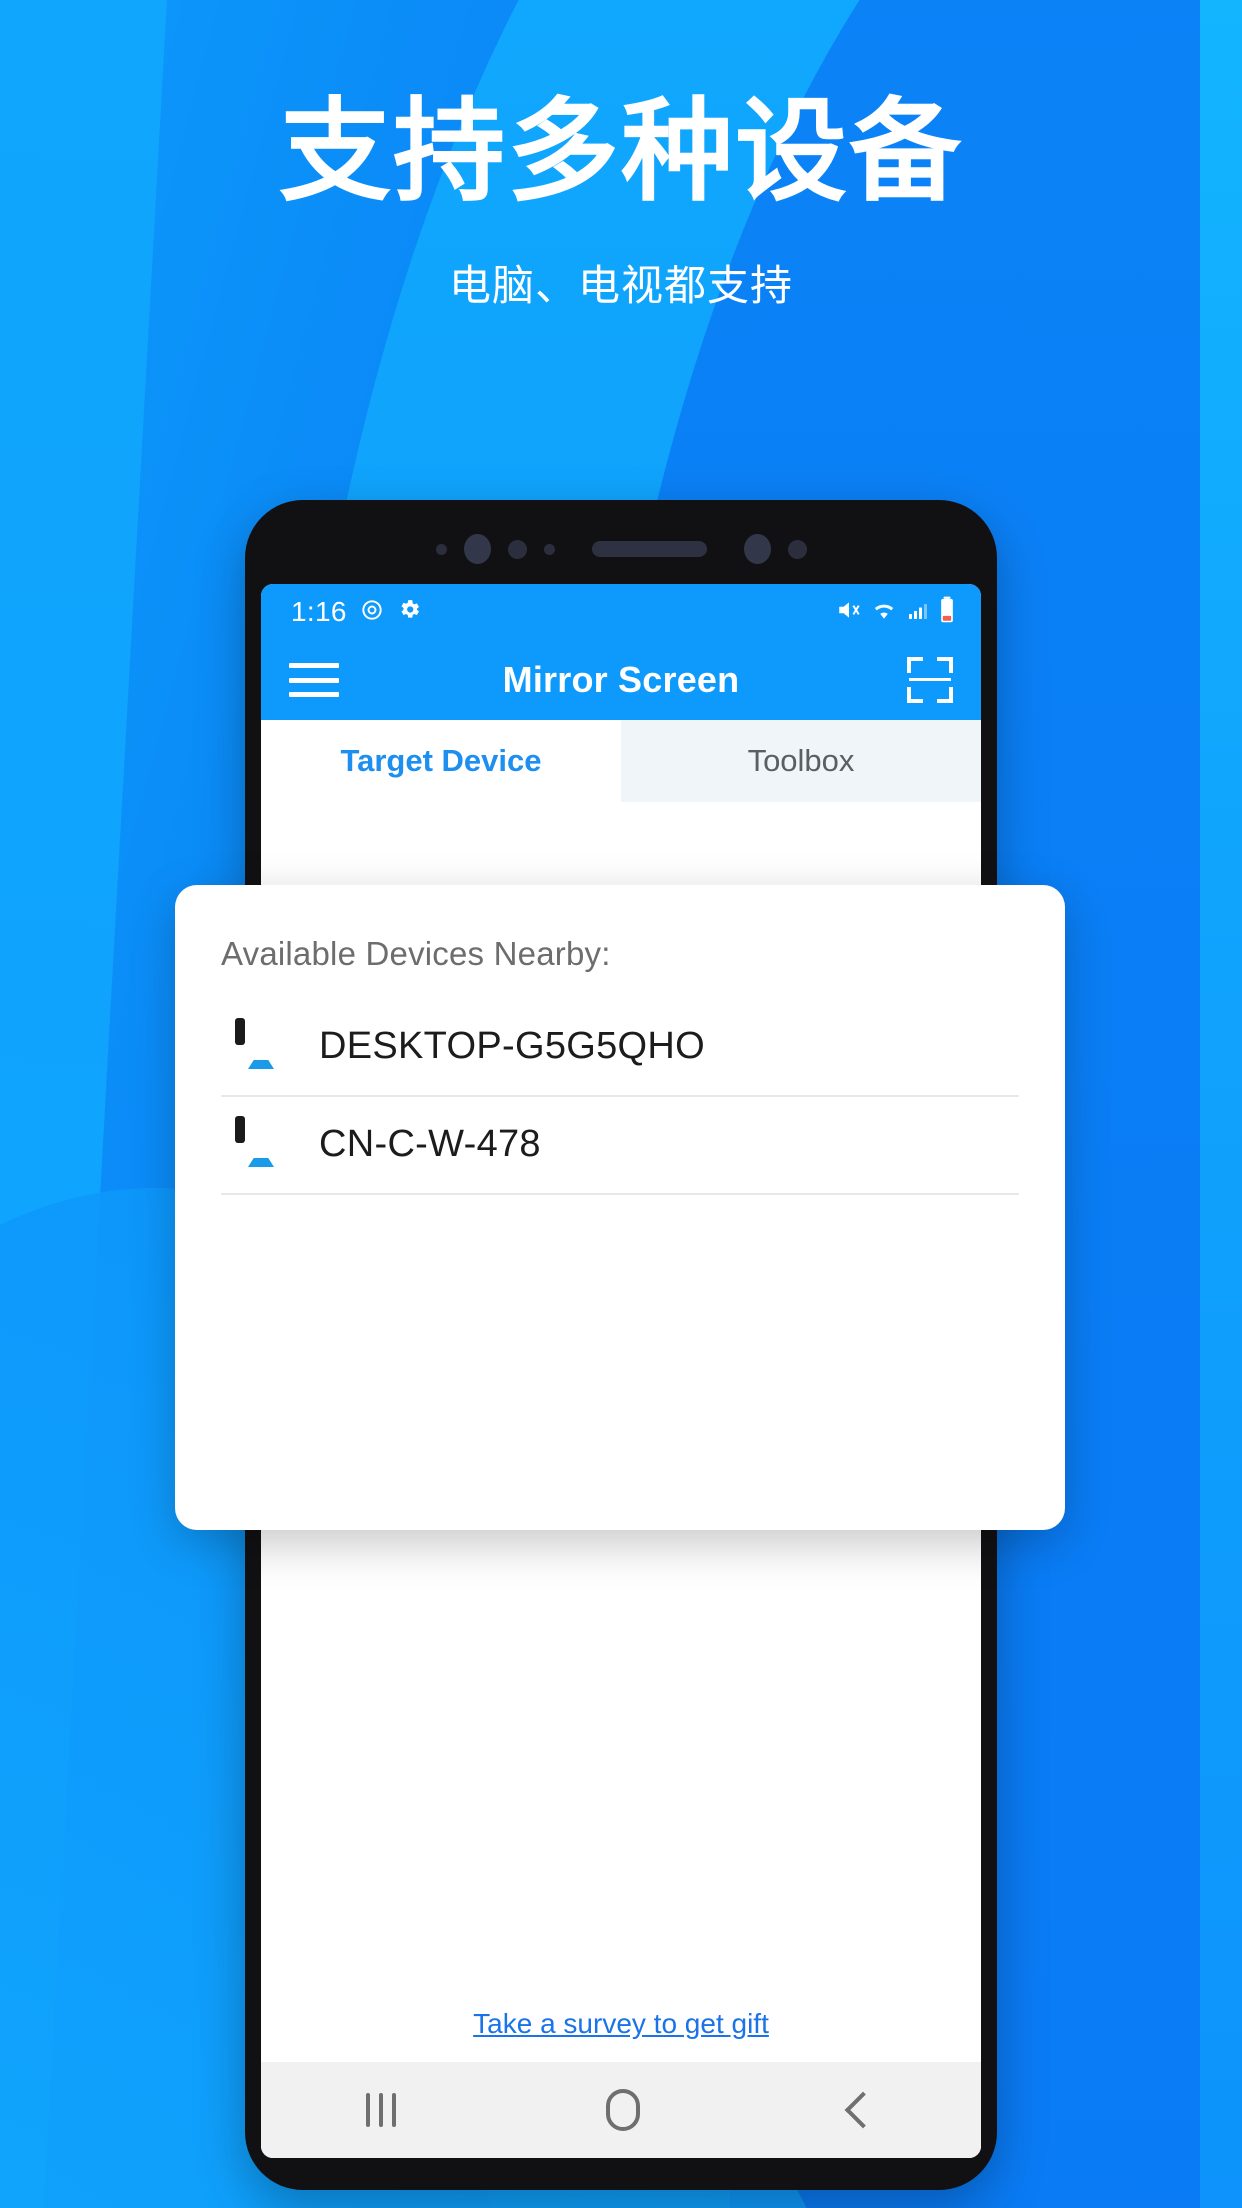 The width and height of the screenshot is (1242, 2208). Describe the element at coordinates (945, 695) in the screenshot. I see `scan-corner-br` at that location.